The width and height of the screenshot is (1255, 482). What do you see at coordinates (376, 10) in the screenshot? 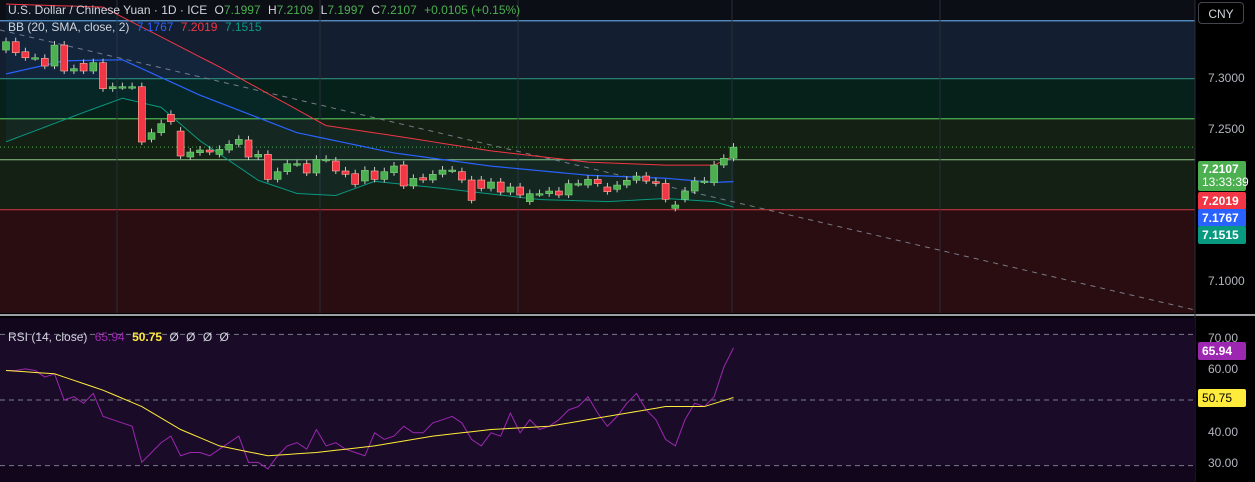
I see `close-label: C` at bounding box center [376, 10].